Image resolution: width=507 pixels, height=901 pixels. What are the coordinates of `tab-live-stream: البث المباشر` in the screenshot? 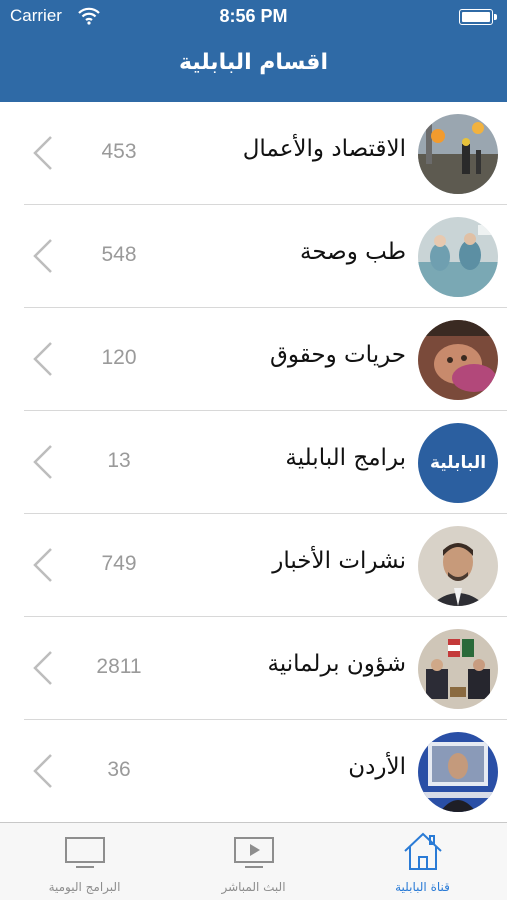 It's located at (253, 862).